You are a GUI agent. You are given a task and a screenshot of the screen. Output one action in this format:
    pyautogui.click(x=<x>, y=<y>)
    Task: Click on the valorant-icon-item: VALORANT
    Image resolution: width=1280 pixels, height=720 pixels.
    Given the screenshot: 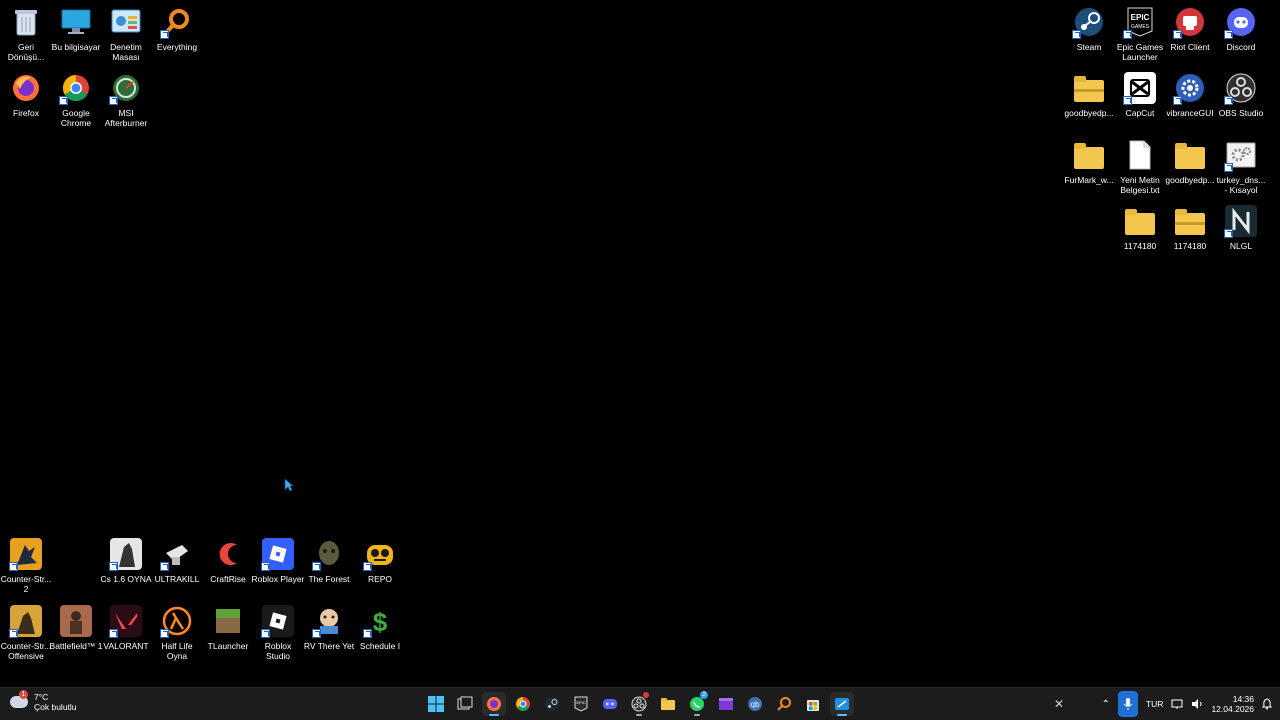 What is the action you would take?
    pyautogui.click(x=126, y=628)
    